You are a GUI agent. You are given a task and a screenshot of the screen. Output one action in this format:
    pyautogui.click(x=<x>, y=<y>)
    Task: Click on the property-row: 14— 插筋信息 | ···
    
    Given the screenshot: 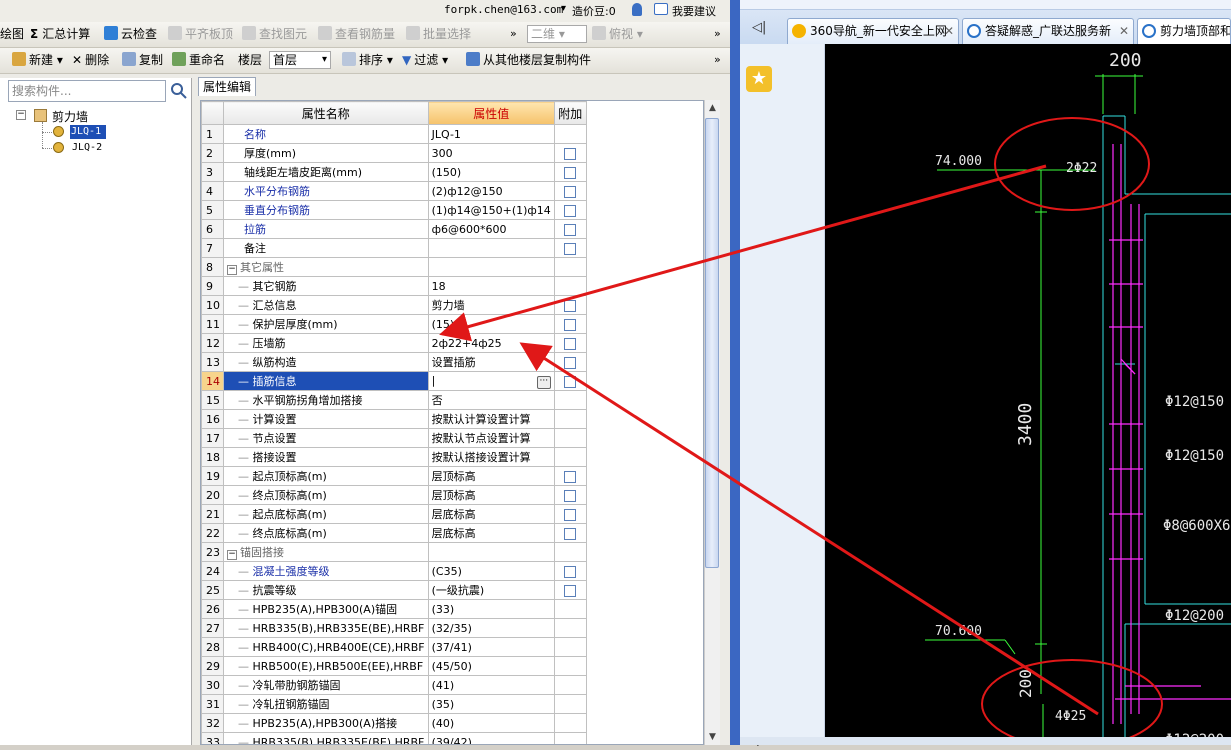 What is the action you would take?
    pyautogui.click(x=394, y=381)
    